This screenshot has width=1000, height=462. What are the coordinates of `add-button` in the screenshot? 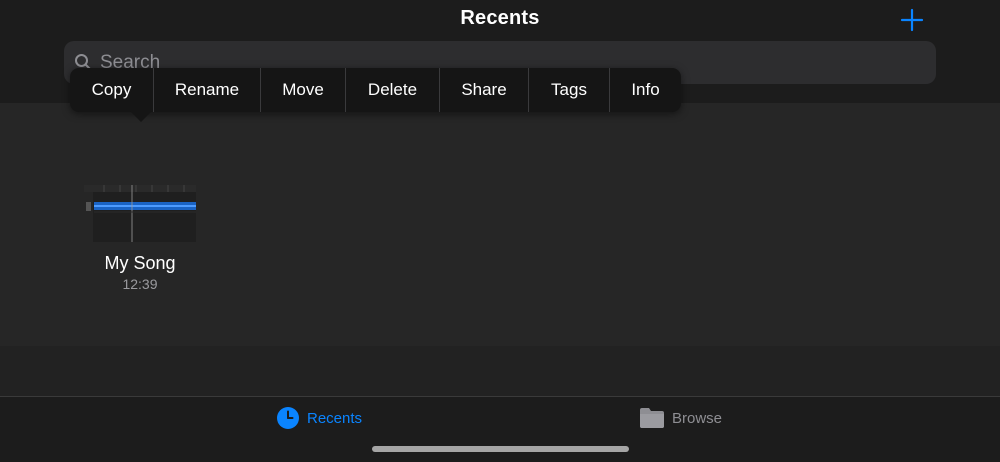 It's located at (912, 20).